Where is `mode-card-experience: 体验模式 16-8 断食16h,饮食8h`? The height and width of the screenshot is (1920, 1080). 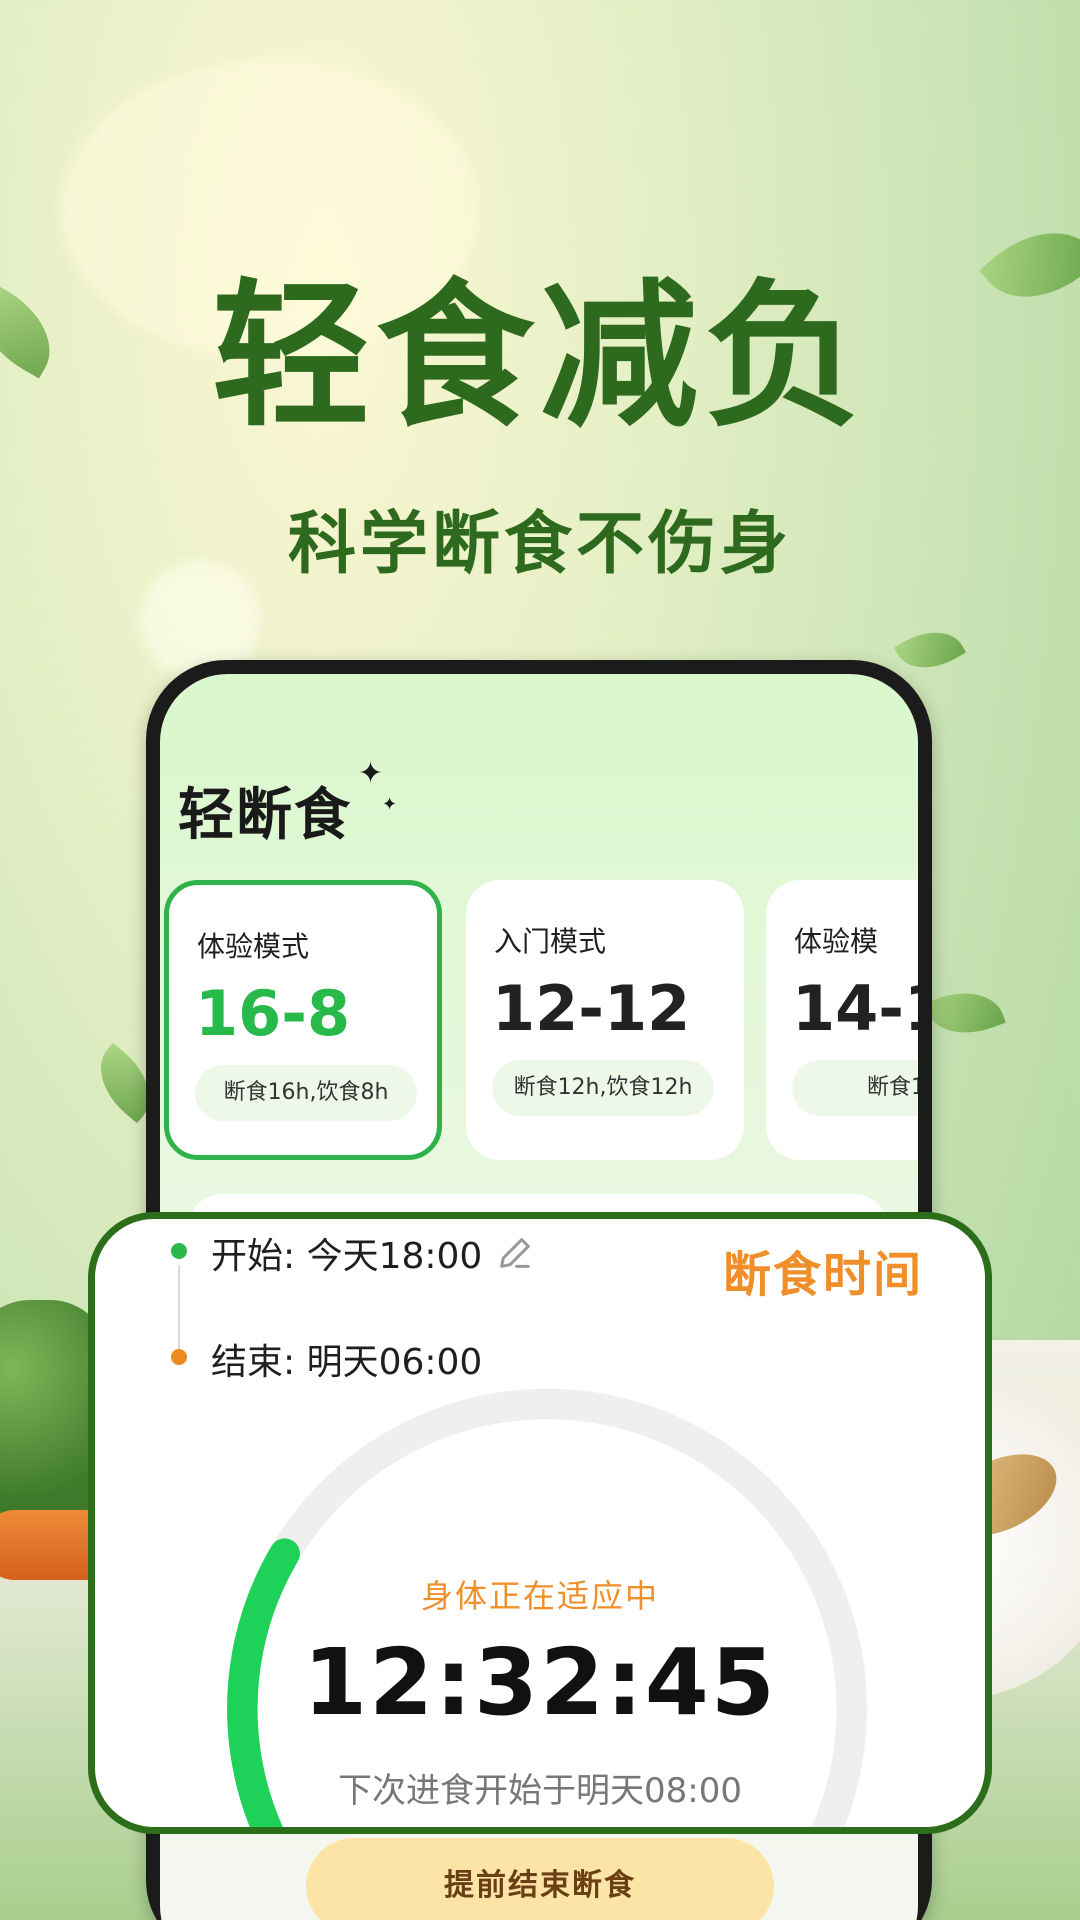
mode-card-experience: 体验模式 16-8 断食16h,饮食8h is located at coordinates (303, 1020).